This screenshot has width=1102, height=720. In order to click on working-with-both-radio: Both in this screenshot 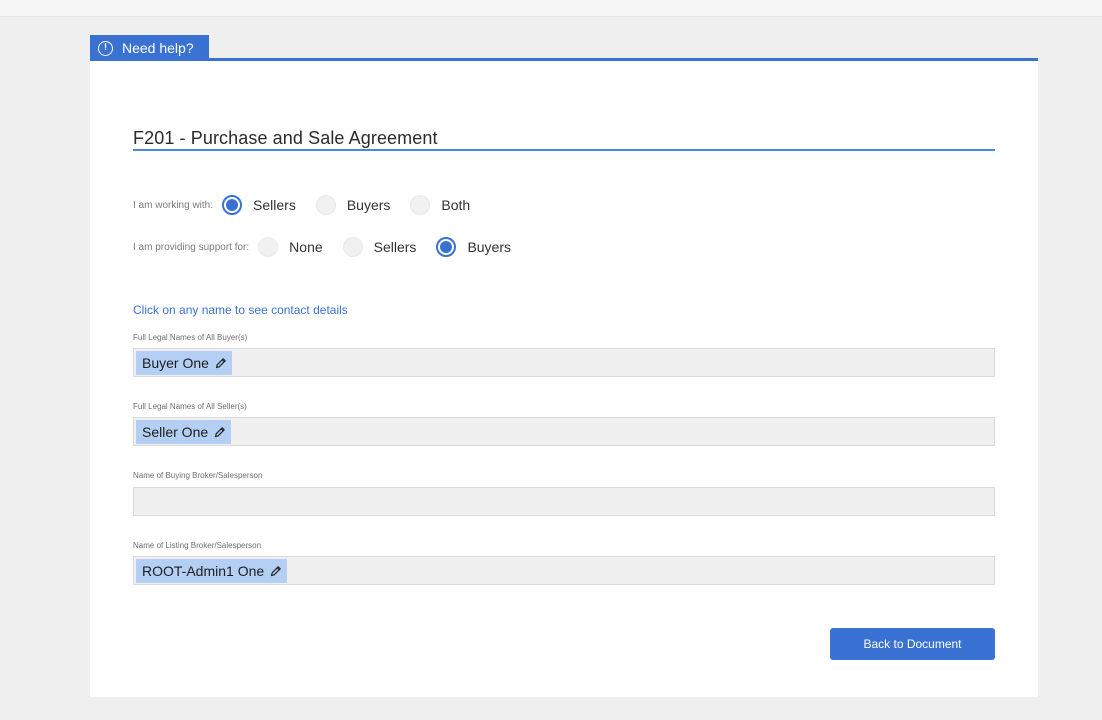, I will do `click(440, 205)`.